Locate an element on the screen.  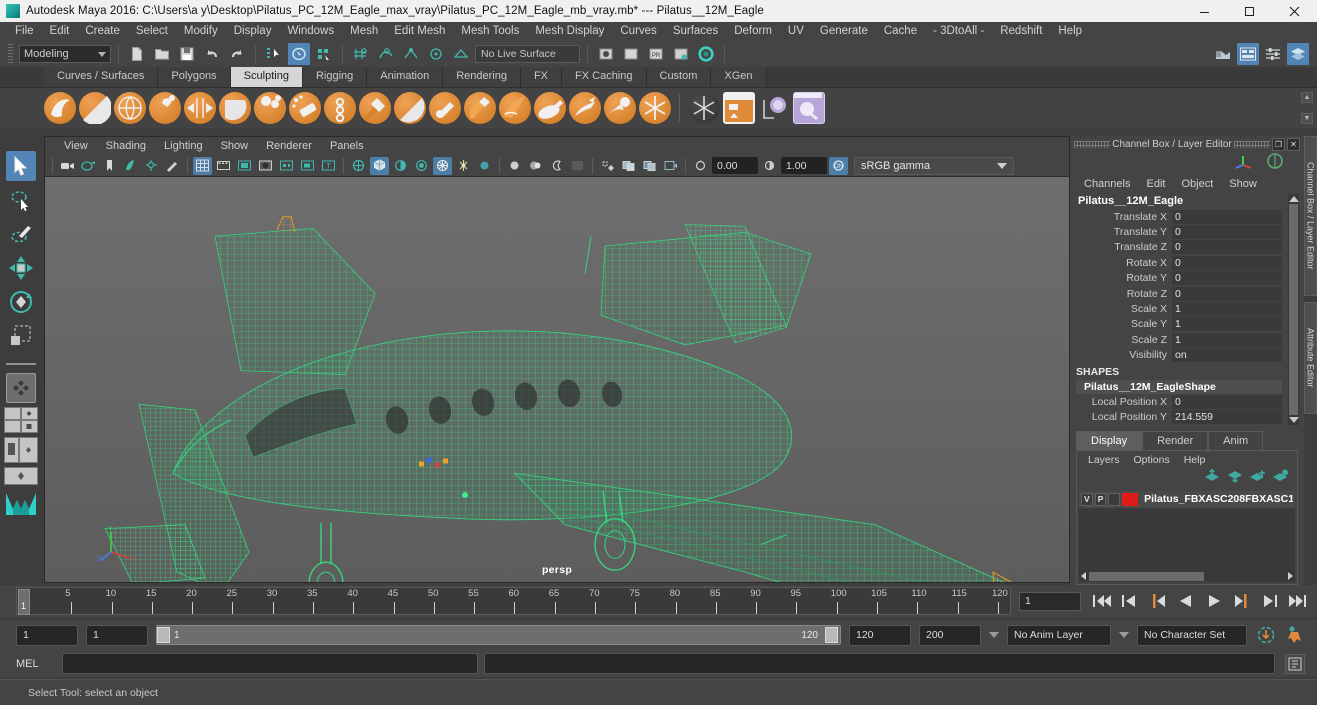
attribute-value: 214.559 is located at coordinates (1227, 416).